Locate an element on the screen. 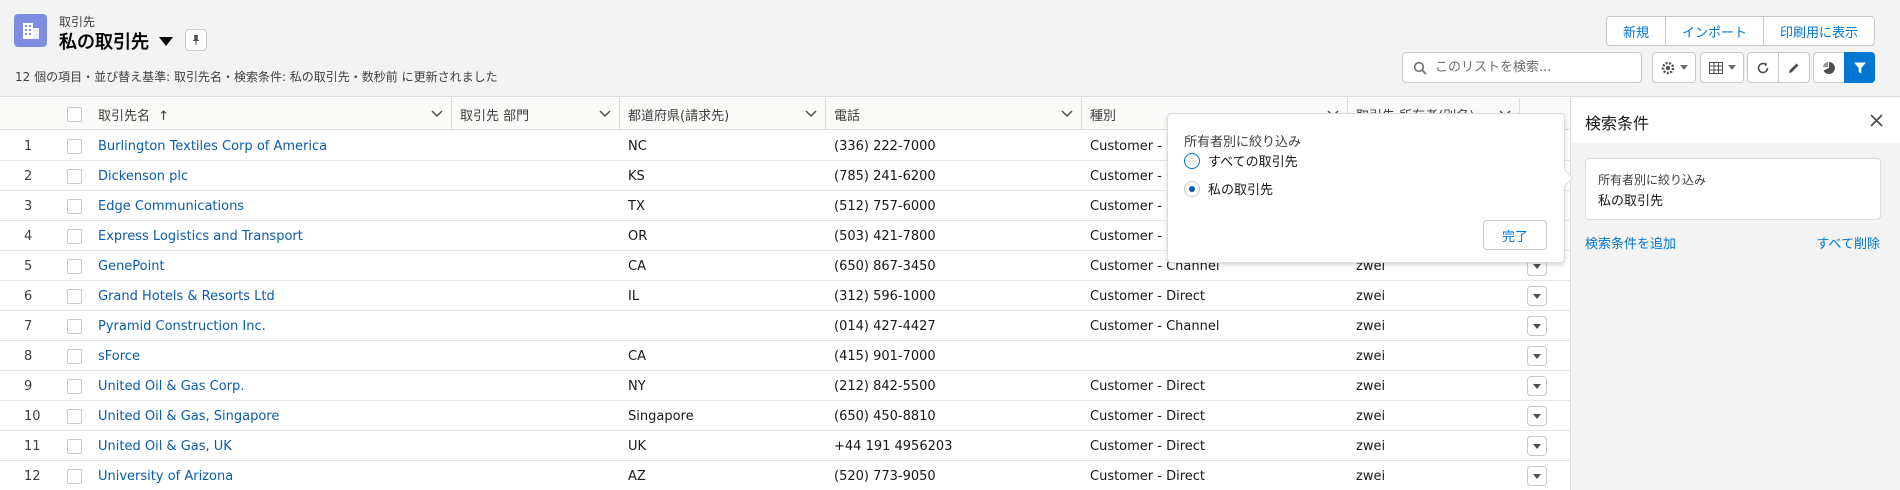 This screenshot has width=1900, height=490. billing-state-cell: NY is located at coordinates (637, 386).